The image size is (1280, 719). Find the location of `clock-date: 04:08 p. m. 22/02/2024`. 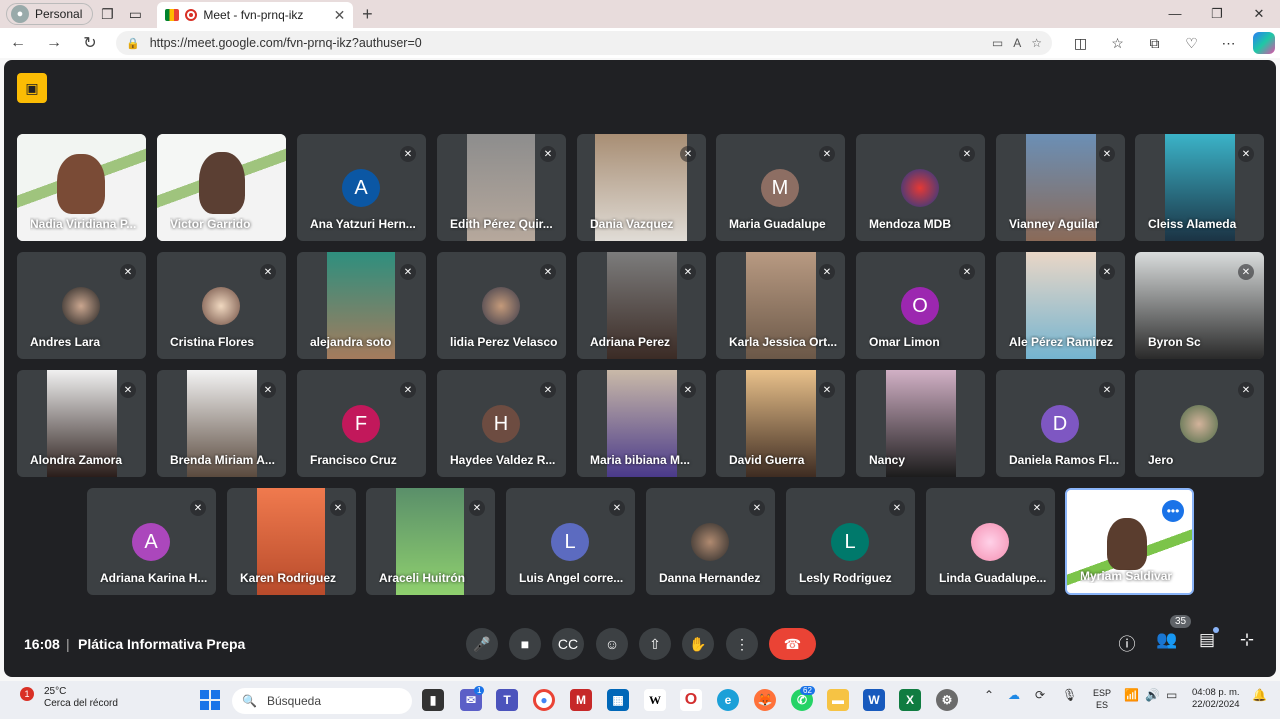

clock-date: 04:08 p. m. 22/02/2024 is located at coordinates (1216, 699).